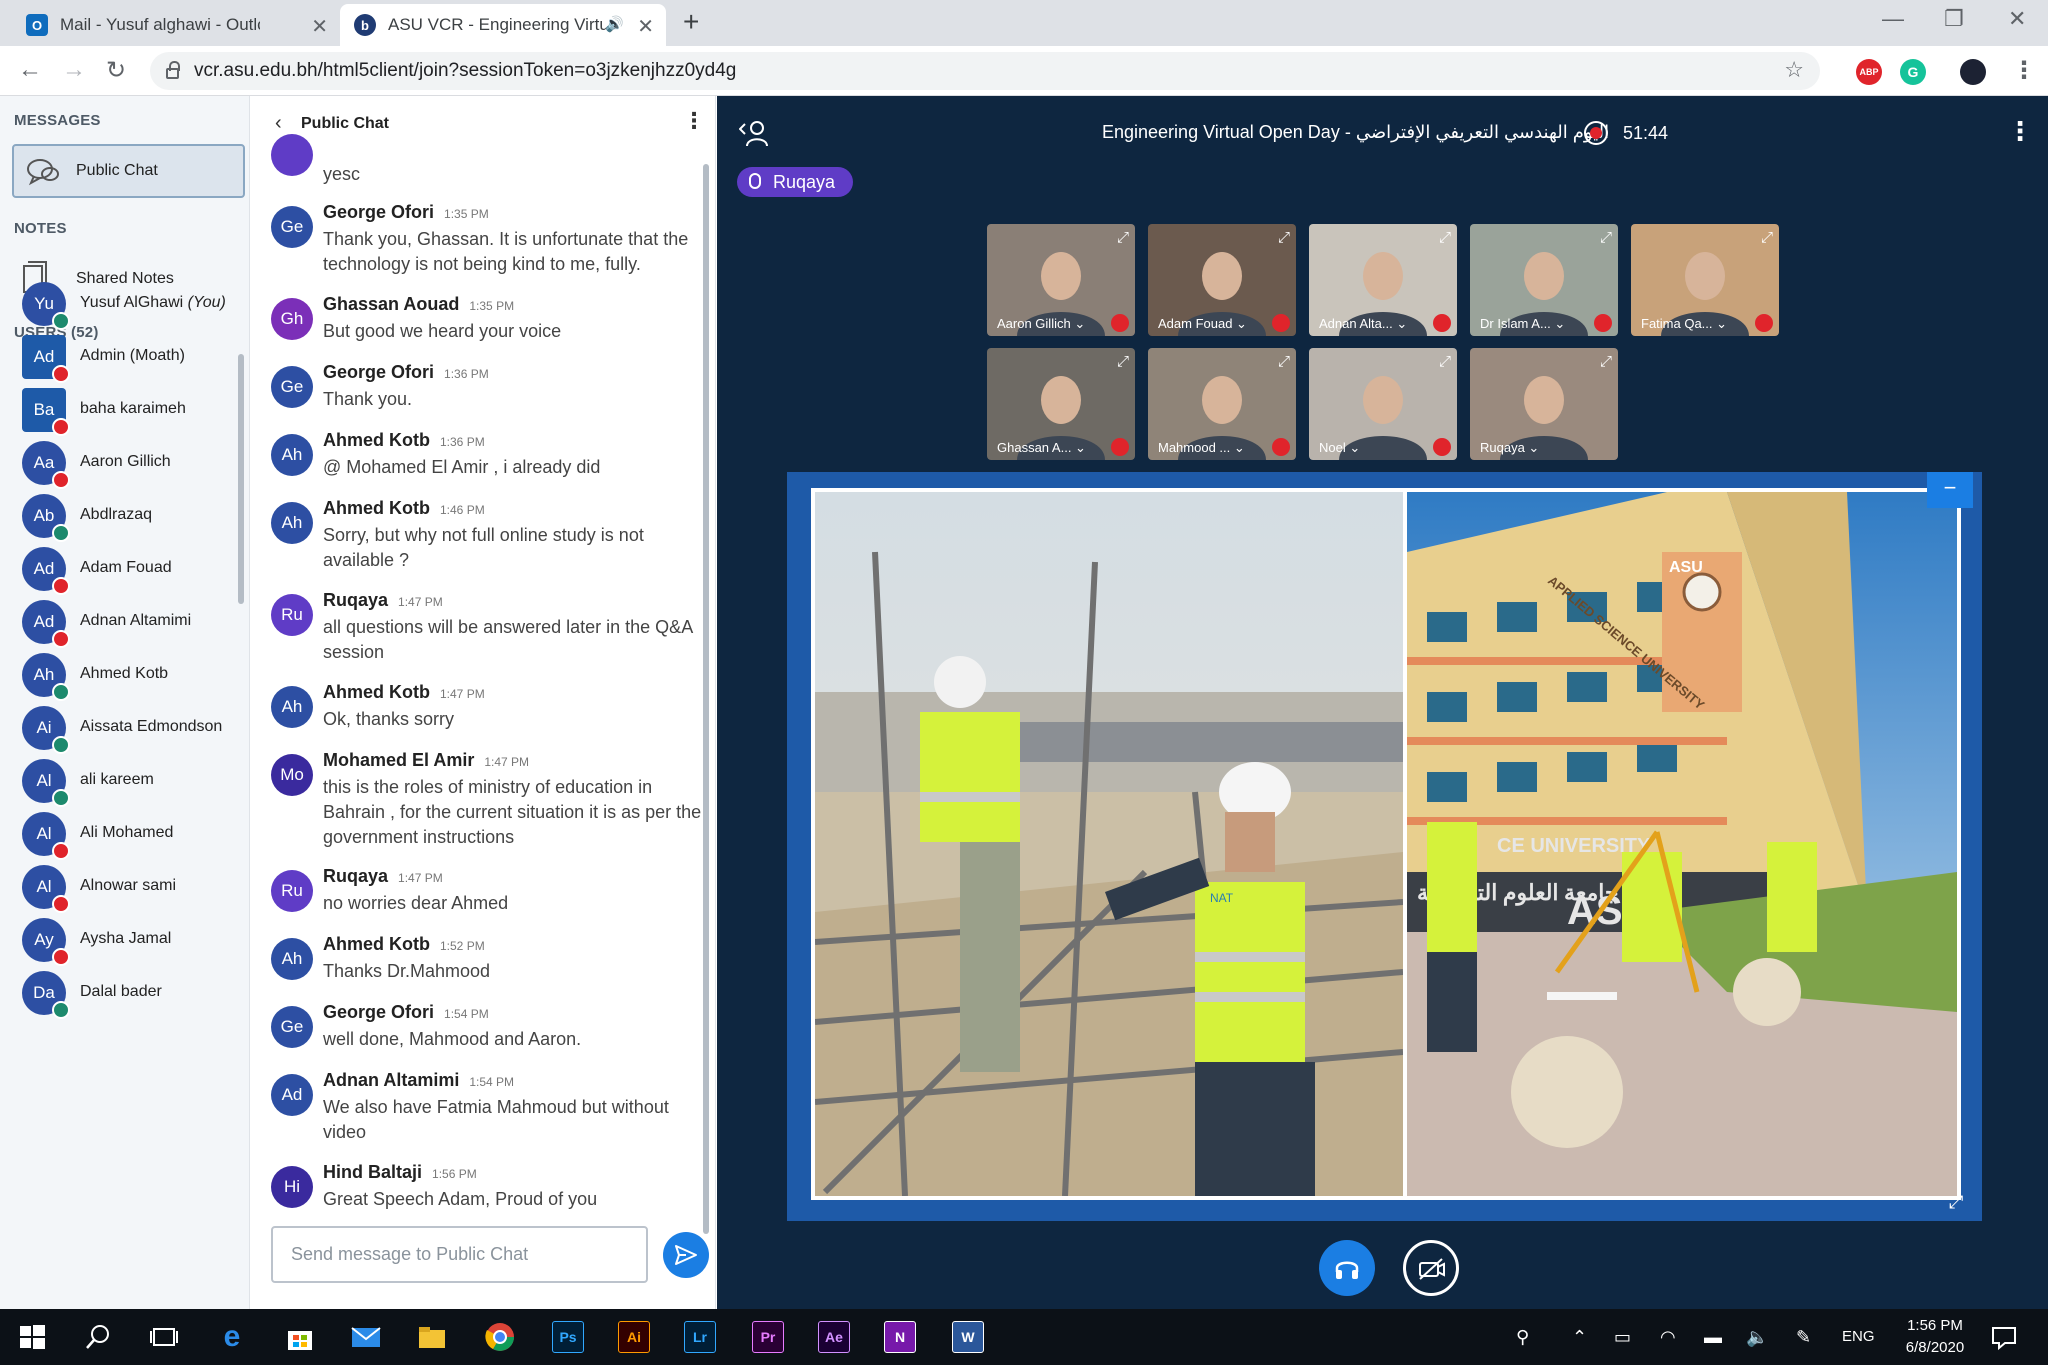  I want to click on user-list-item: Da Dalal bader, so click(120, 990).